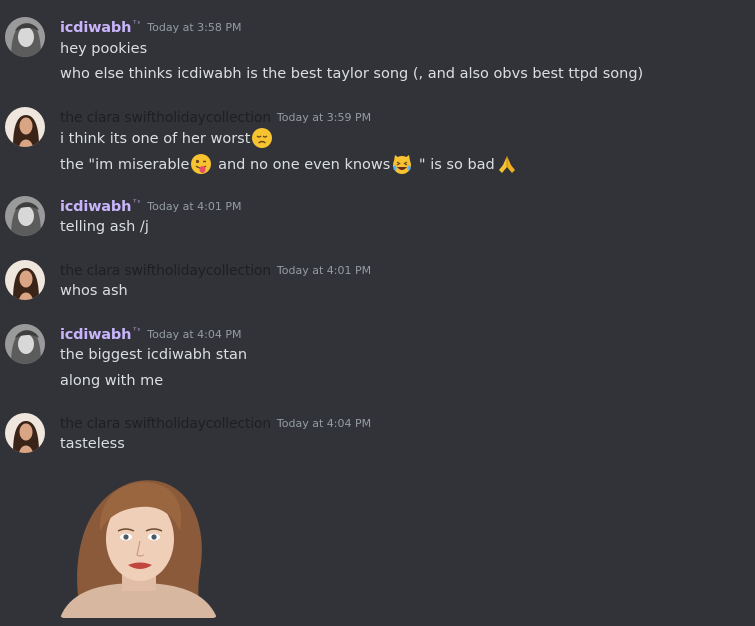 This screenshot has width=755, height=626. I want to click on message-header: icdiwabh ᵀˢ Today at 4:01 PM, so click(150, 207).